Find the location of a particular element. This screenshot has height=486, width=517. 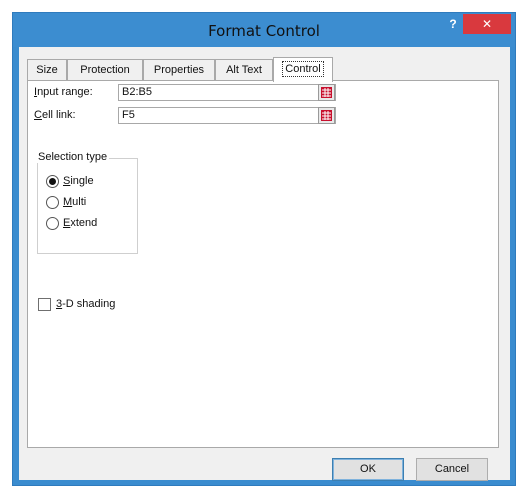

tab-properties: Properties is located at coordinates (179, 70).